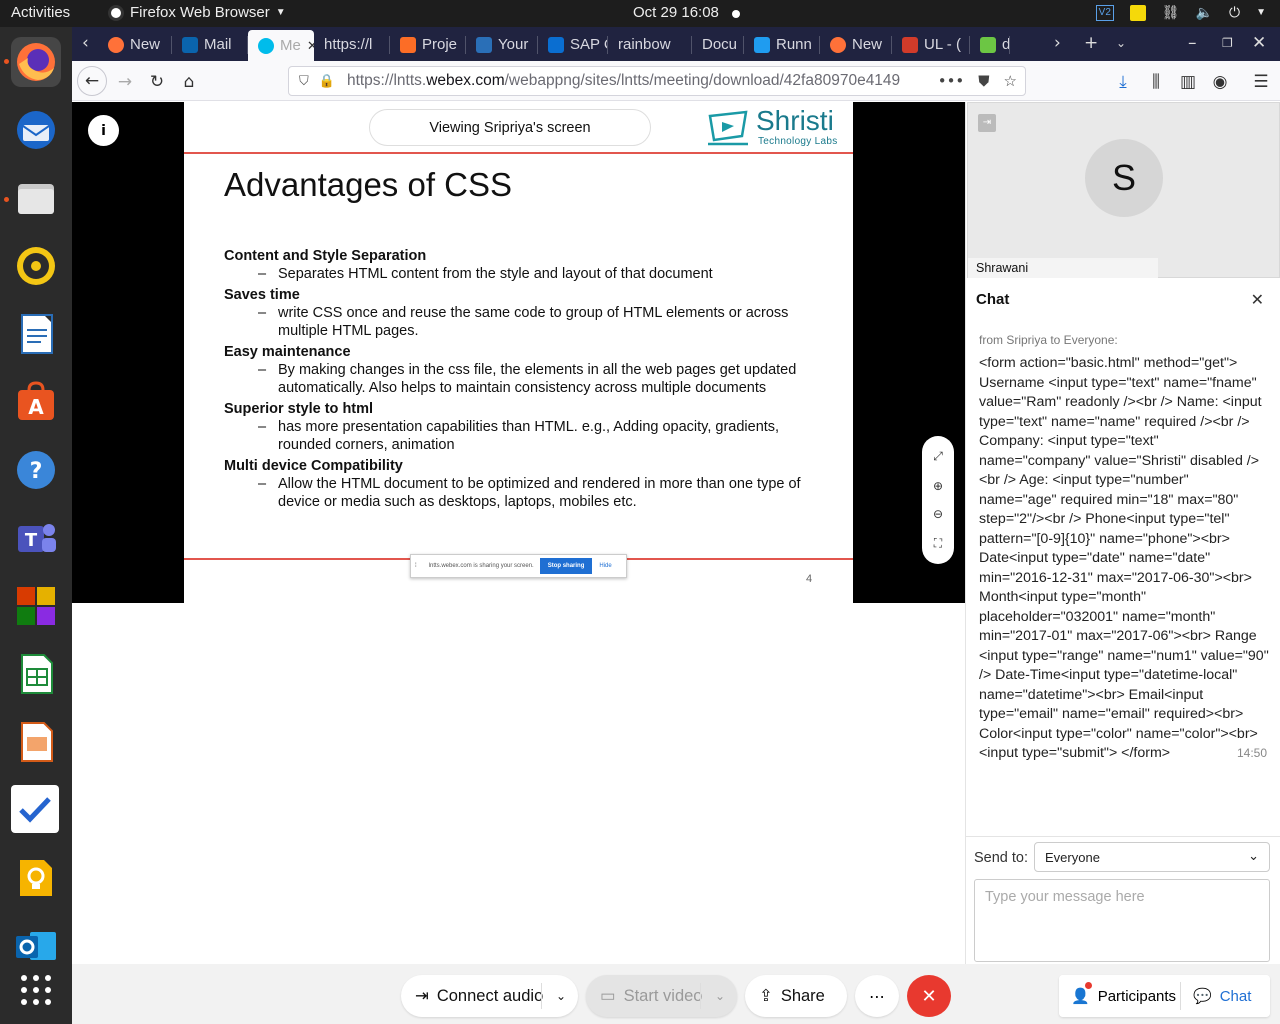  I want to click on tab-label: Runn, so click(794, 44).